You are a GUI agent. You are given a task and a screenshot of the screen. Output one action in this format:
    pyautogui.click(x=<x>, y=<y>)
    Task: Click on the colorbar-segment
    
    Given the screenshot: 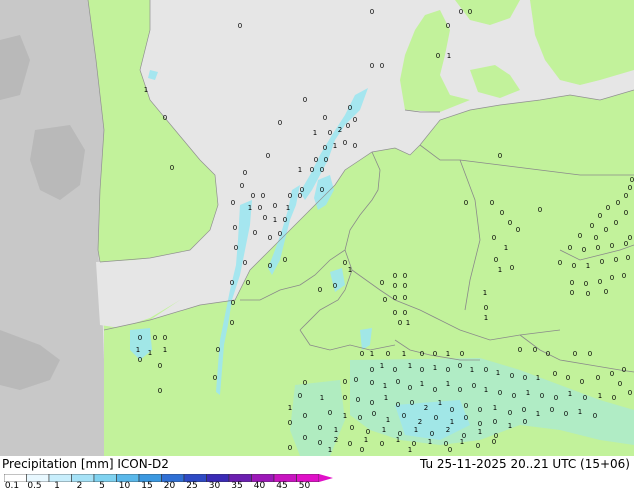 What is the action you would take?
    pyautogui.click(x=105, y=478)
    